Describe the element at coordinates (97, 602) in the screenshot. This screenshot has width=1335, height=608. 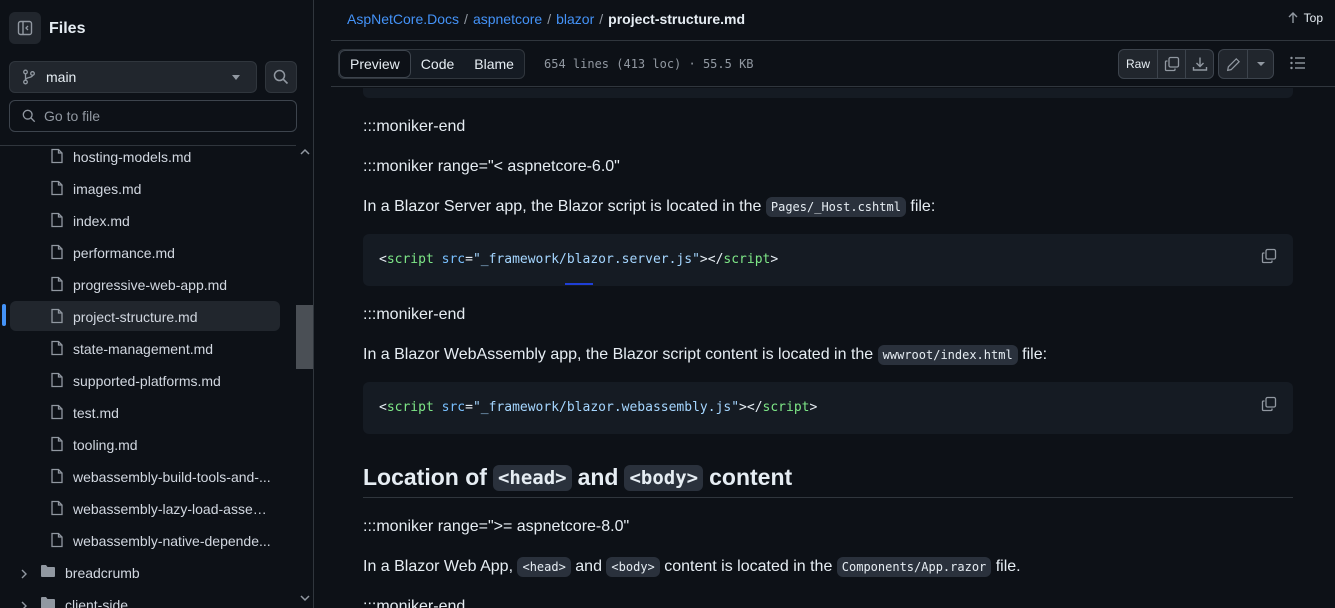
I see `folder-name: client-side` at that location.